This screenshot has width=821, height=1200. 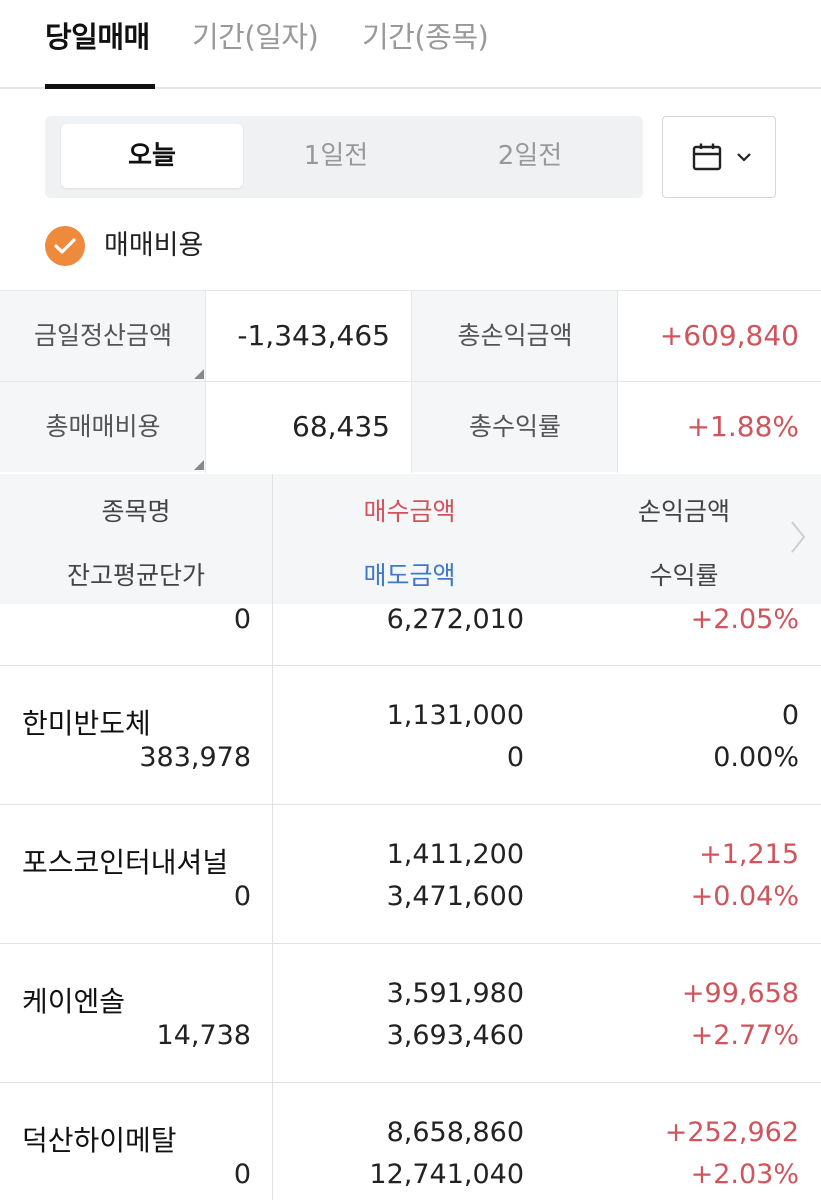 What do you see at coordinates (86, 723) in the screenshot?
I see `stock-name: 한미반도체` at bounding box center [86, 723].